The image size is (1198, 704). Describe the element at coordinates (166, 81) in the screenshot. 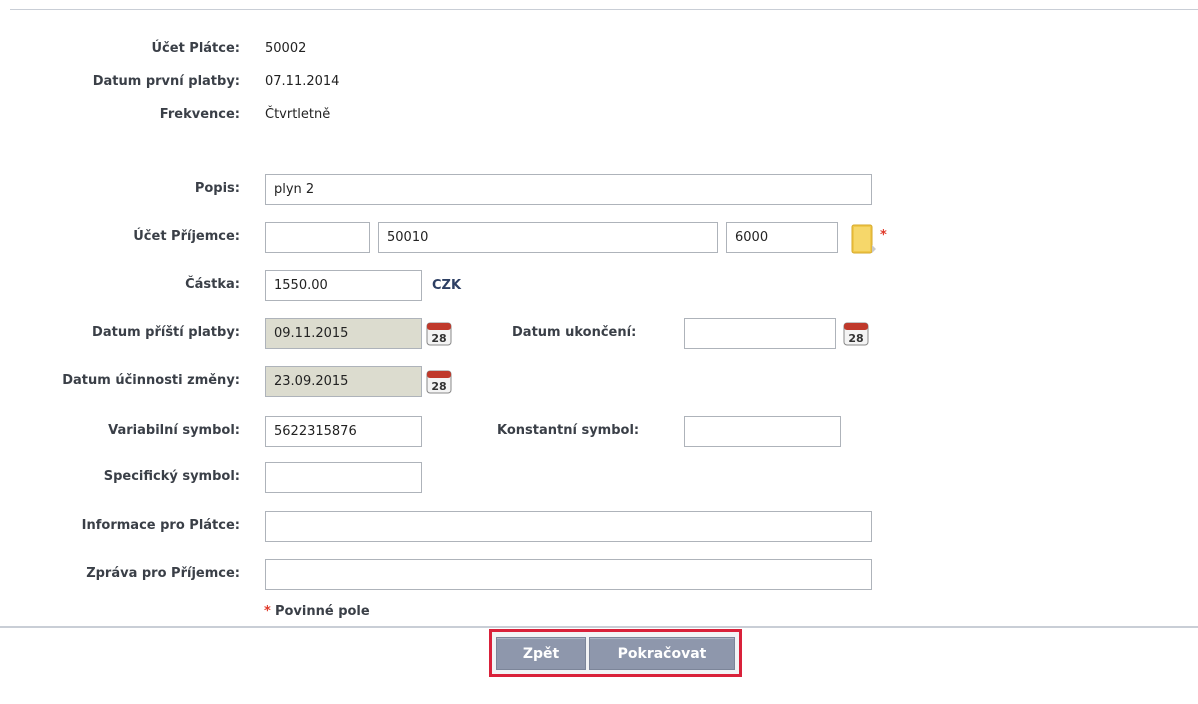

I see `first-payment-label: Datum první platby:` at that location.